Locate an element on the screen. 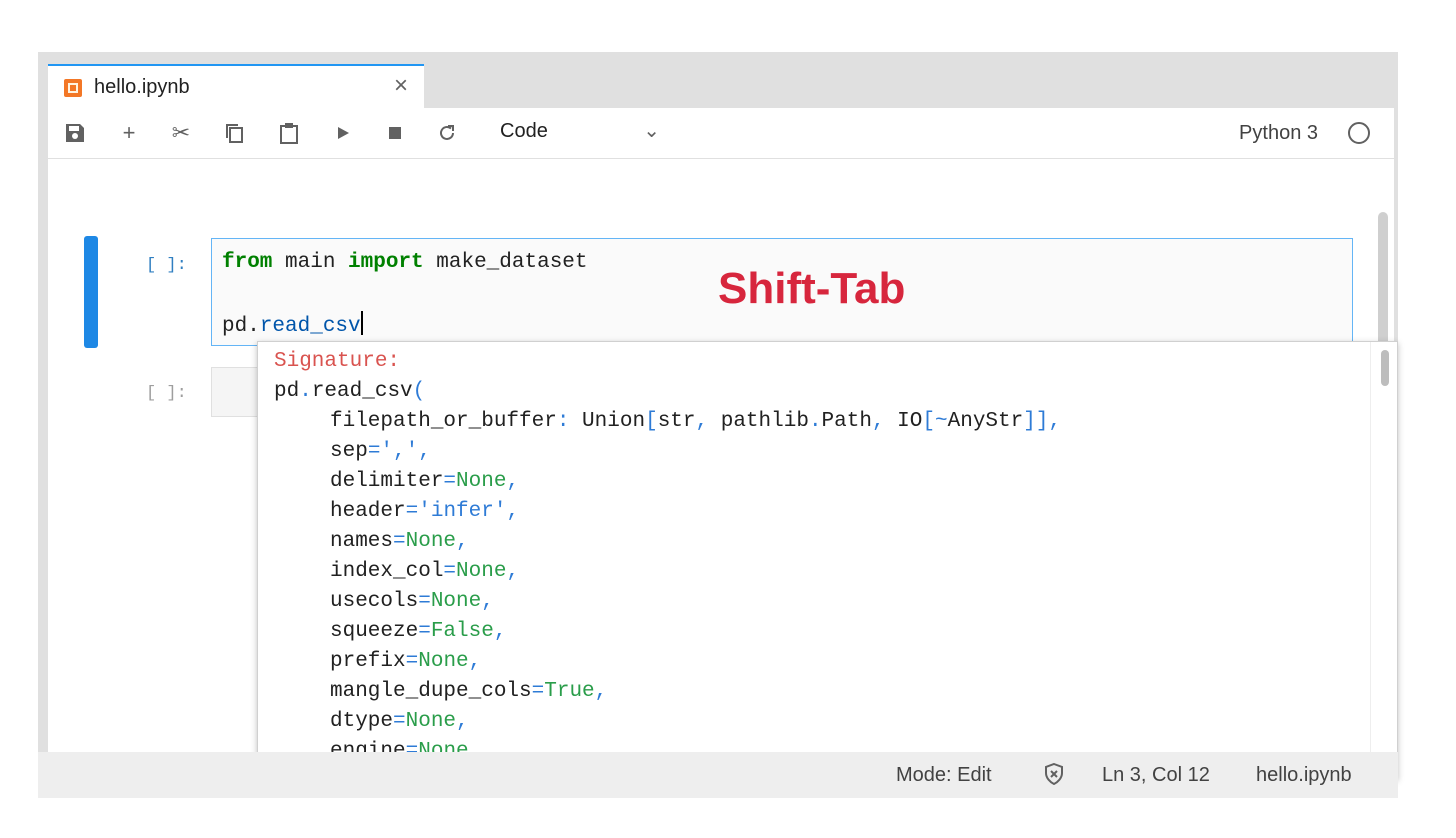 Image resolution: width=1456 pixels, height=838 pixels. text-cursor is located at coordinates (361, 323).